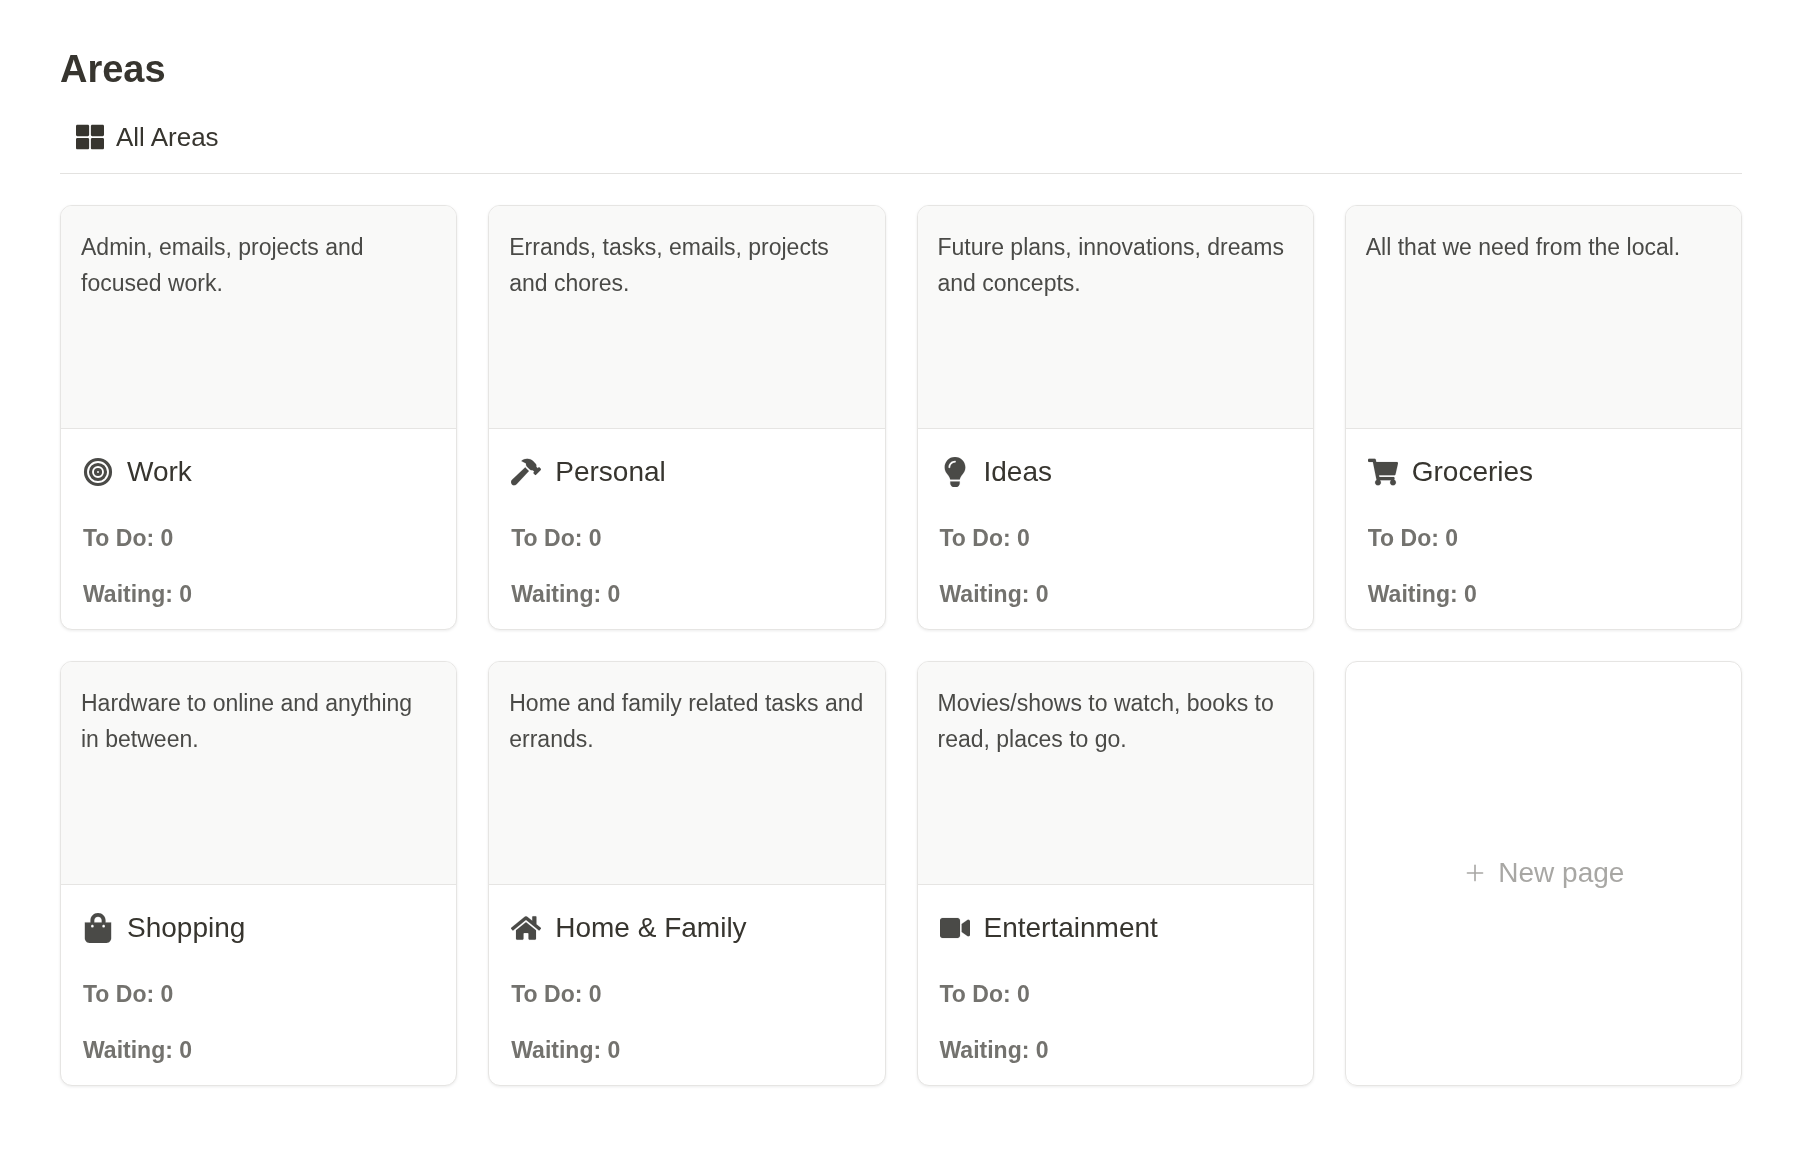  I want to click on card-description: Errands, tasks, emails, projects and chores., so click(669, 265).